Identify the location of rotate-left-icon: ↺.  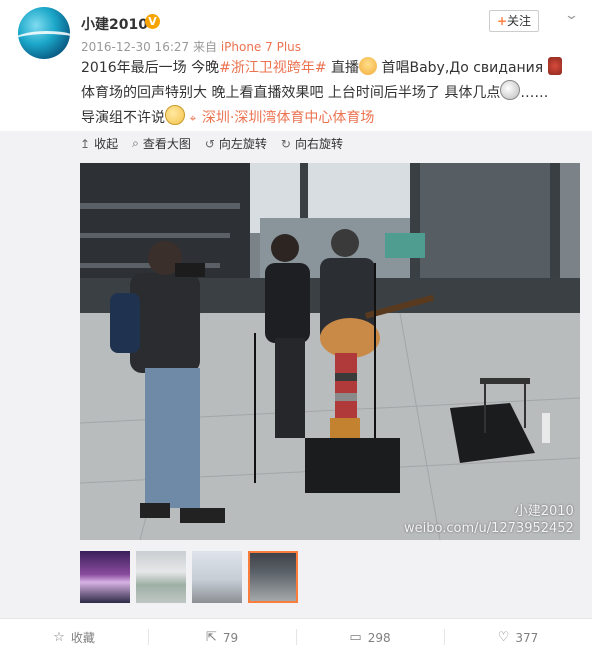
(209, 143).